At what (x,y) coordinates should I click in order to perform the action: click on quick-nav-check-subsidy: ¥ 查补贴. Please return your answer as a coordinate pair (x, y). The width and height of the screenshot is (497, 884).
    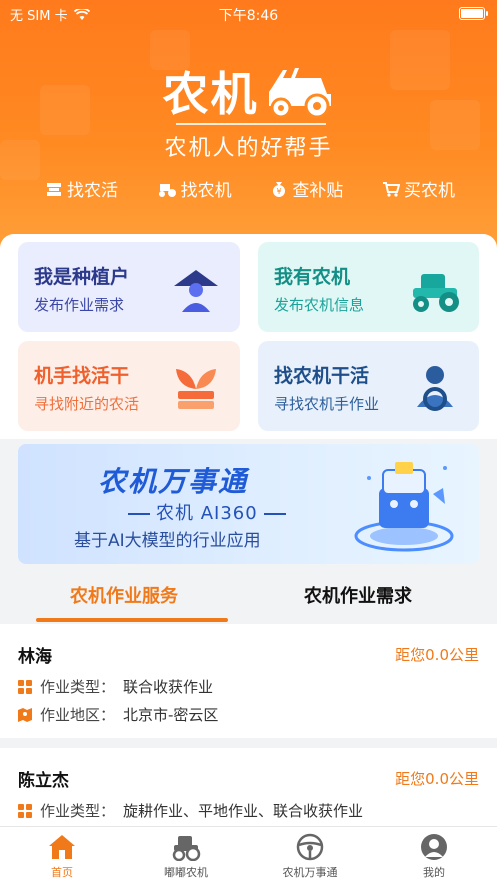
    Looking at the image, I should click on (306, 188).